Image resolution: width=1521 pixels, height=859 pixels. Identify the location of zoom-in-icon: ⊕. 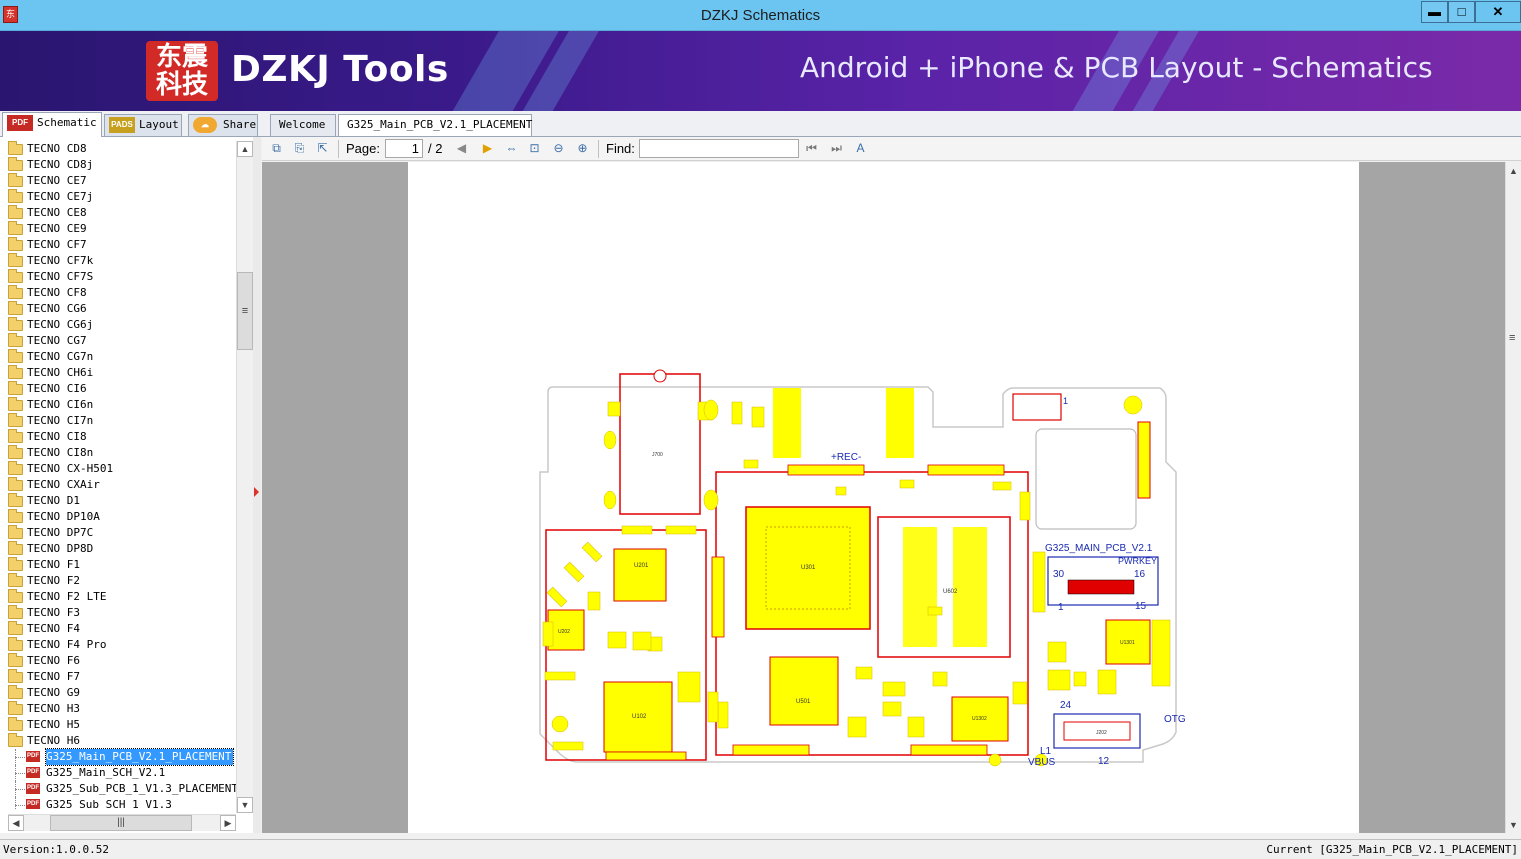
(582, 148).